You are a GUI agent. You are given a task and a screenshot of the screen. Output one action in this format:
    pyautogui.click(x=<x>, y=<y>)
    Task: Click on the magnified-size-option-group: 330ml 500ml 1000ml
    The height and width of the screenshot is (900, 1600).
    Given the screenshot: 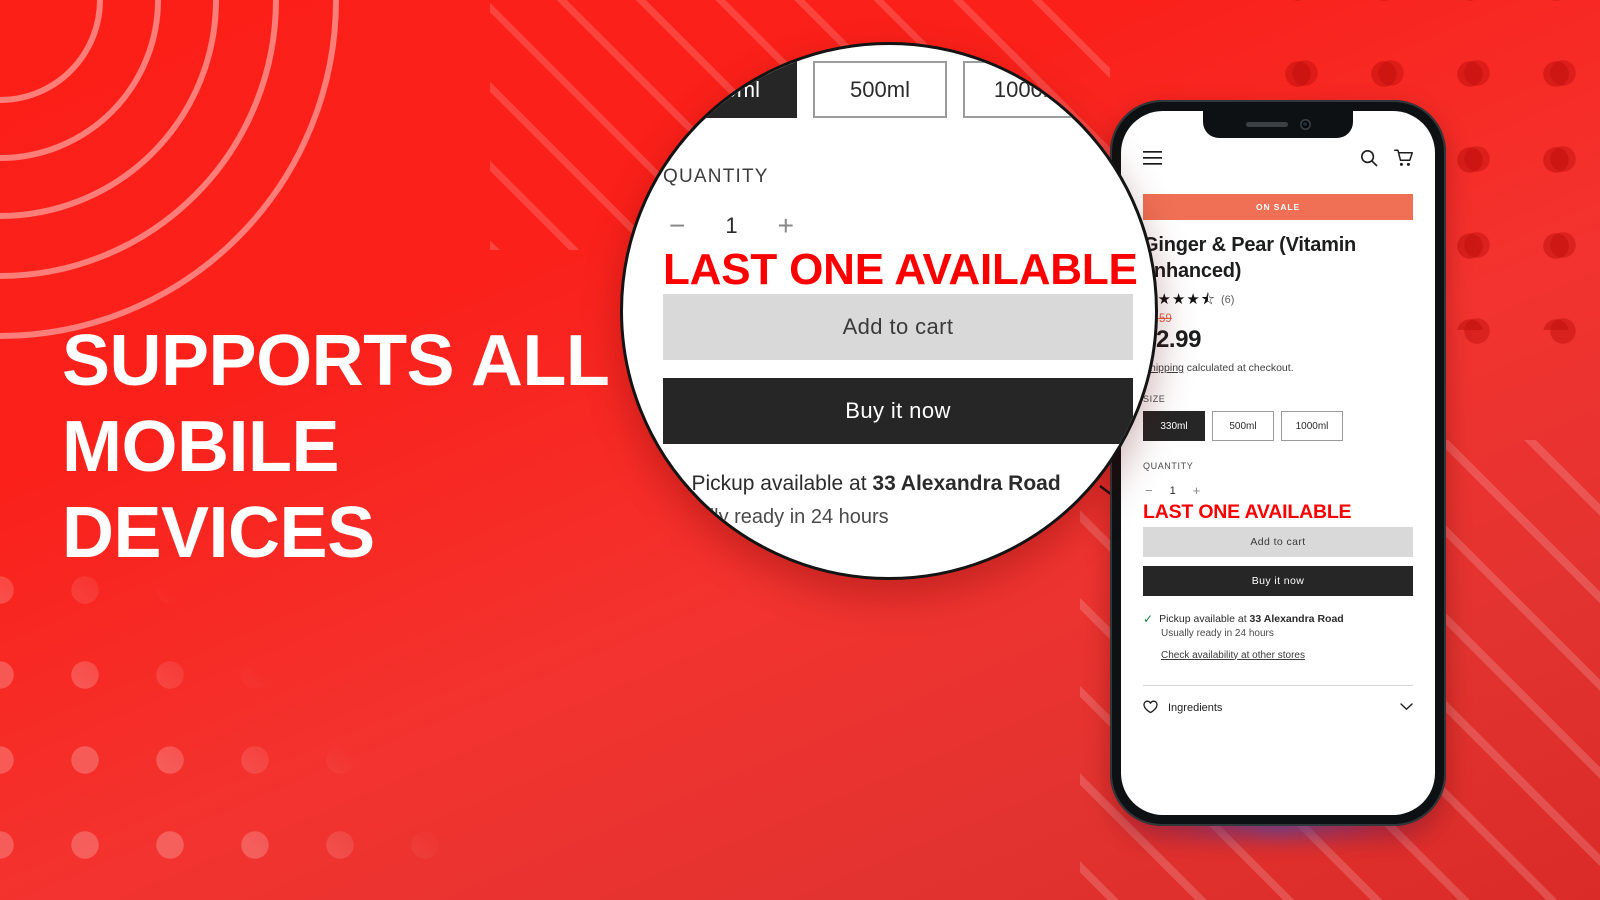 What is the action you would take?
    pyautogui.click(x=898, y=89)
    